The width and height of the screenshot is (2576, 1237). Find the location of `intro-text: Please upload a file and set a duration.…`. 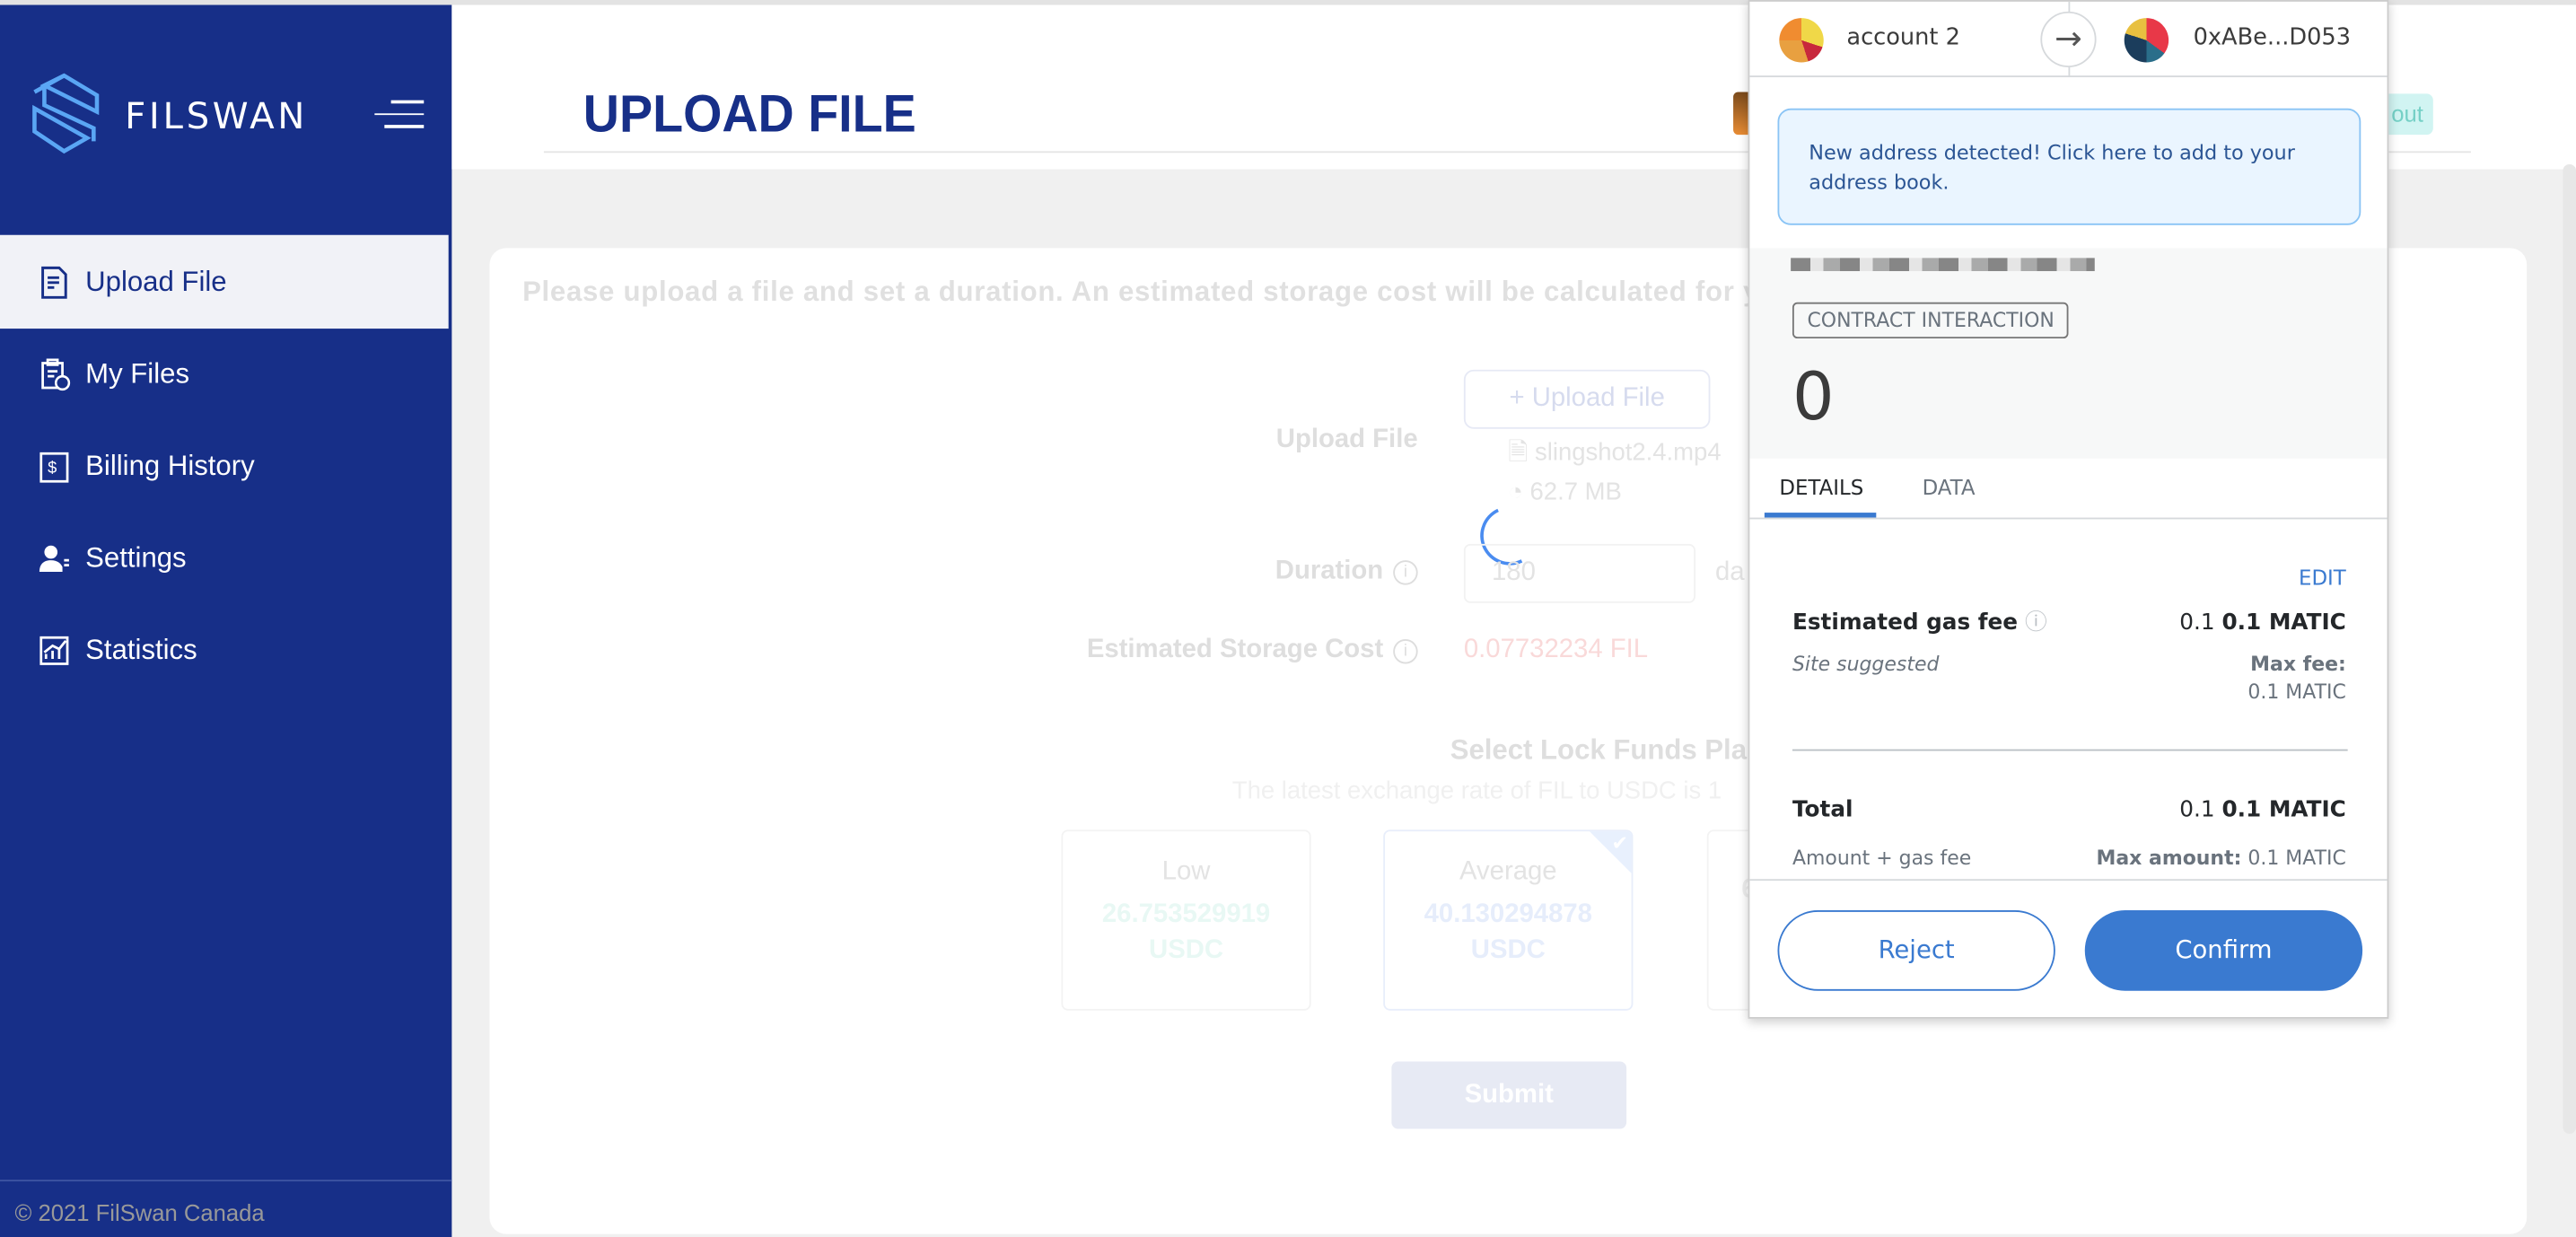

intro-text: Please upload a file and set a duration.… is located at coordinates (1141, 292).